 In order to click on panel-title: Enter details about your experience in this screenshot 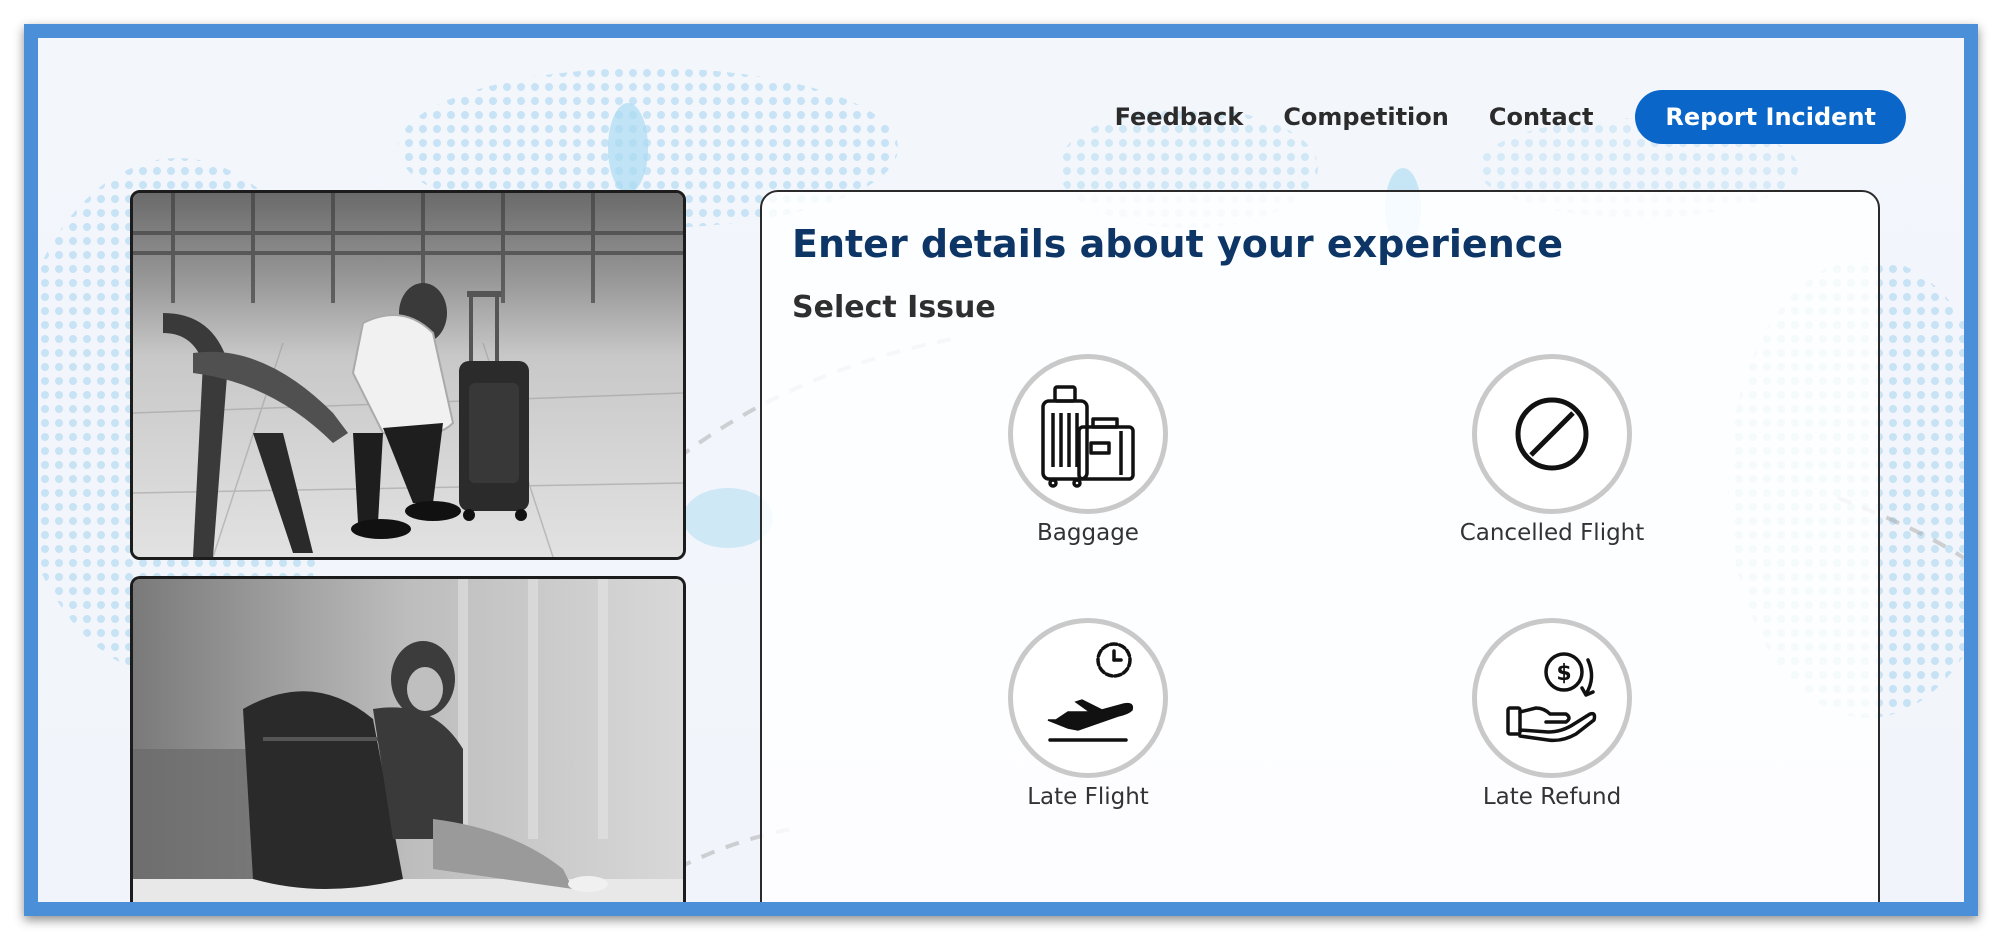, I will do `click(1178, 244)`.